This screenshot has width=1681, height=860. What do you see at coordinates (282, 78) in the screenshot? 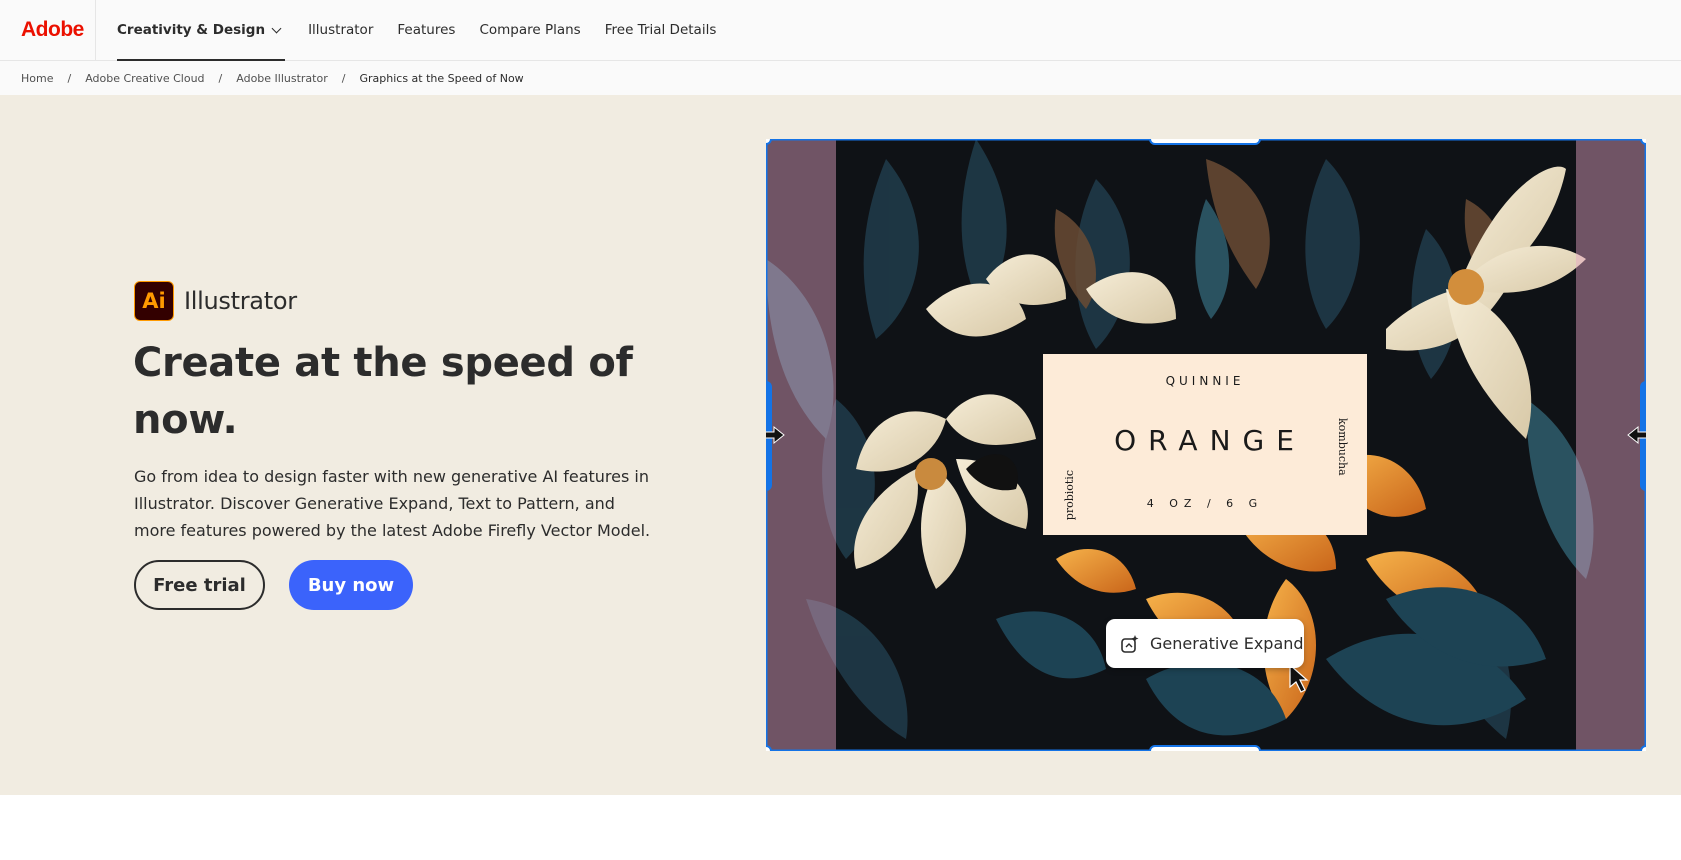
I see `breadcrumb-illustrator: Adobe Illustrator` at bounding box center [282, 78].